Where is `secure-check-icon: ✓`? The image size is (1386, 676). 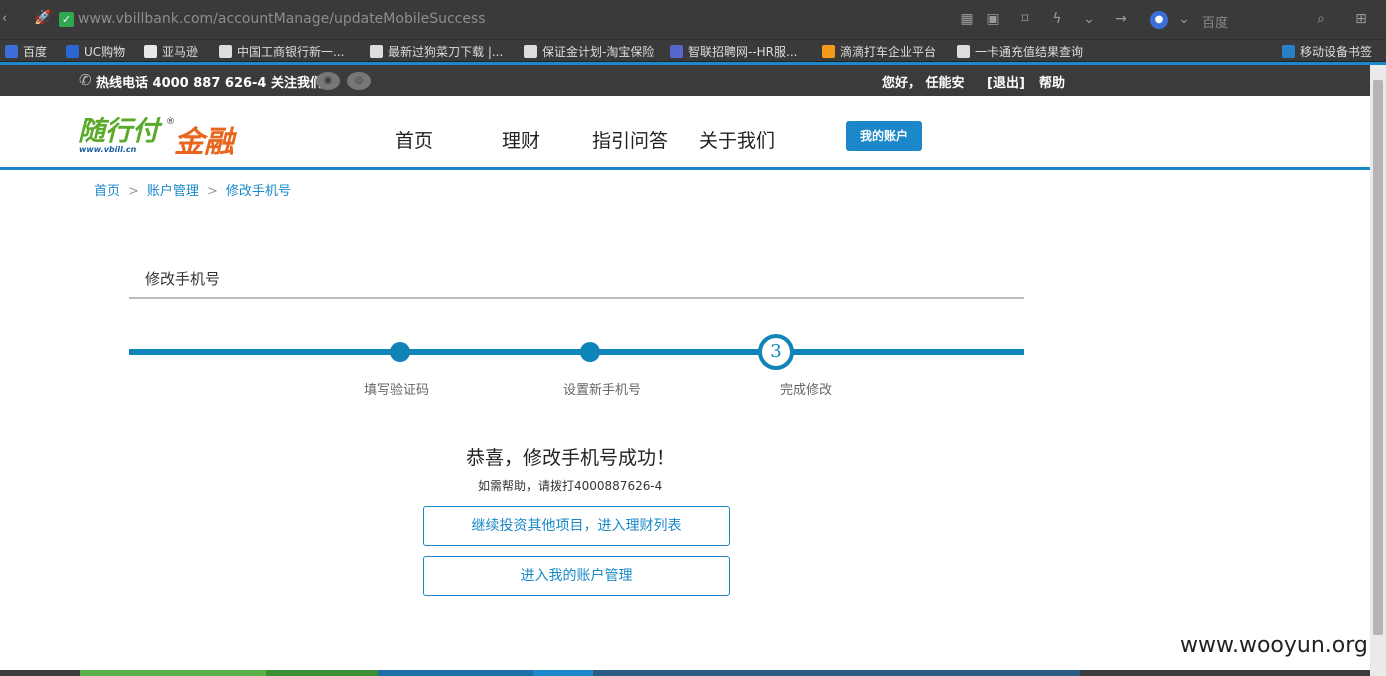 secure-check-icon: ✓ is located at coordinates (66, 19).